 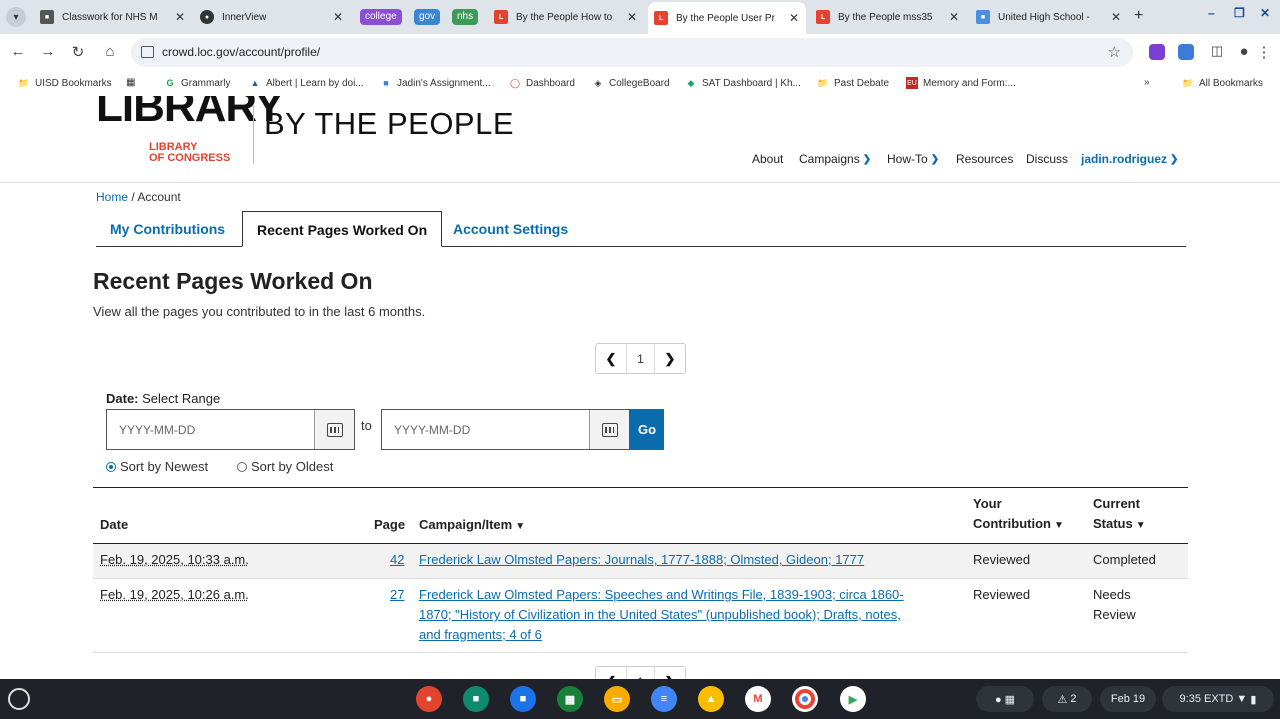 I want to click on table-top-rule, so click(x=640, y=487).